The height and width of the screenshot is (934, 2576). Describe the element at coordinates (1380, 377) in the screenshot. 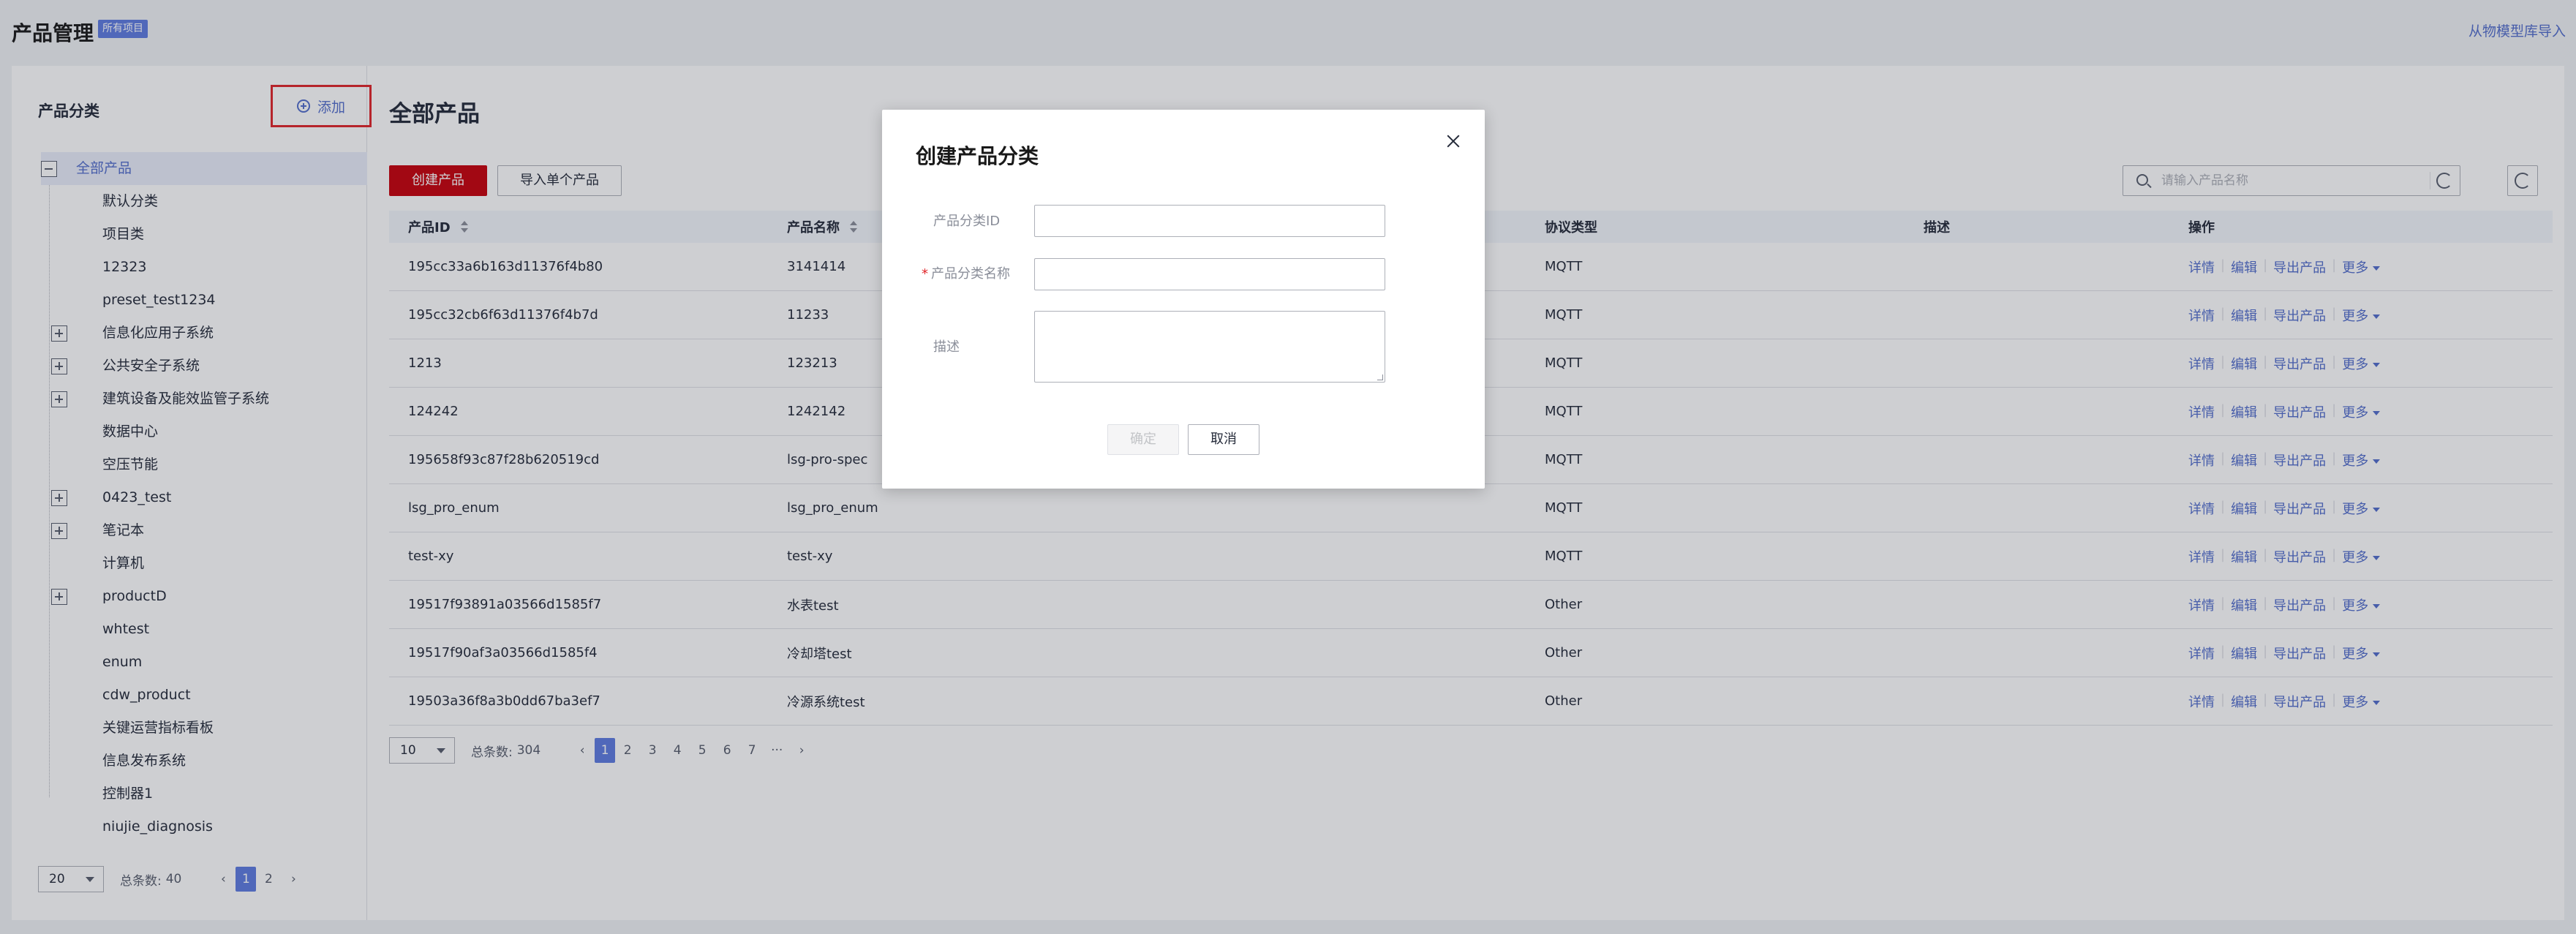

I see `resize-grip-icon` at that location.